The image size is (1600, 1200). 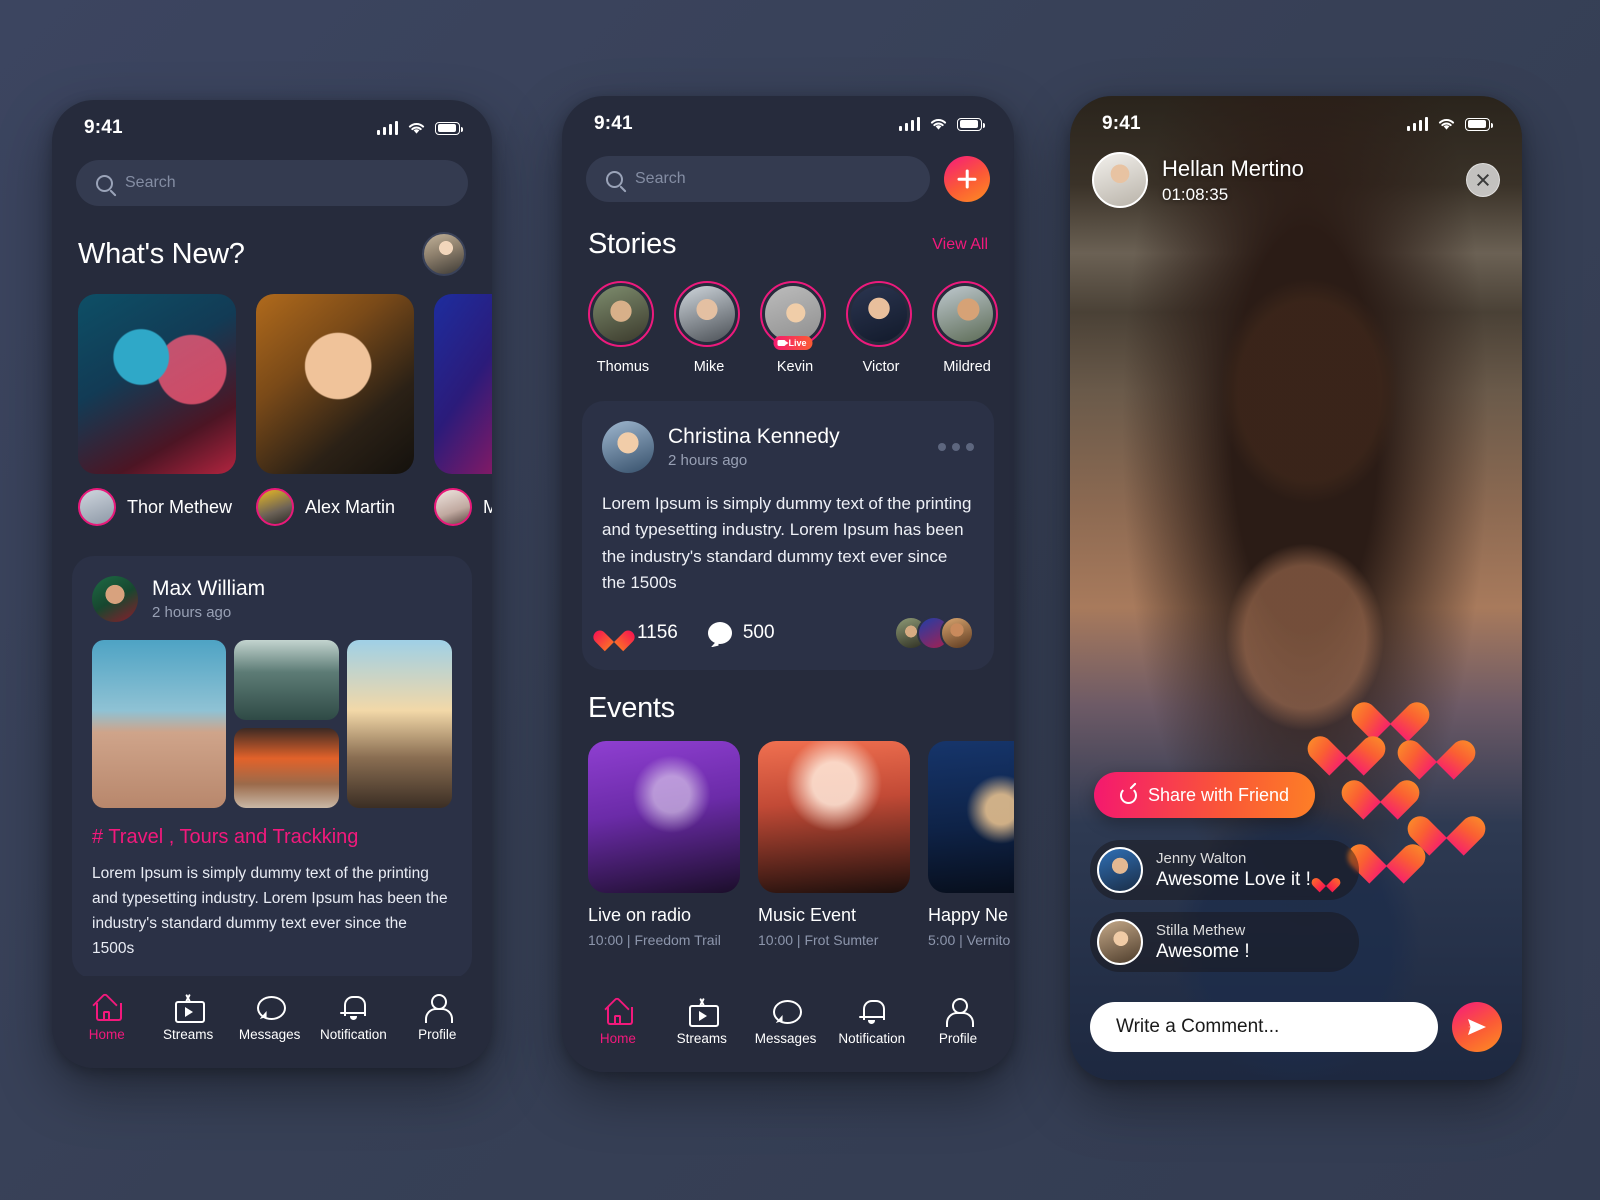 What do you see at coordinates (272, 241) in the screenshot?
I see `whats-new-header: What's New?` at bounding box center [272, 241].